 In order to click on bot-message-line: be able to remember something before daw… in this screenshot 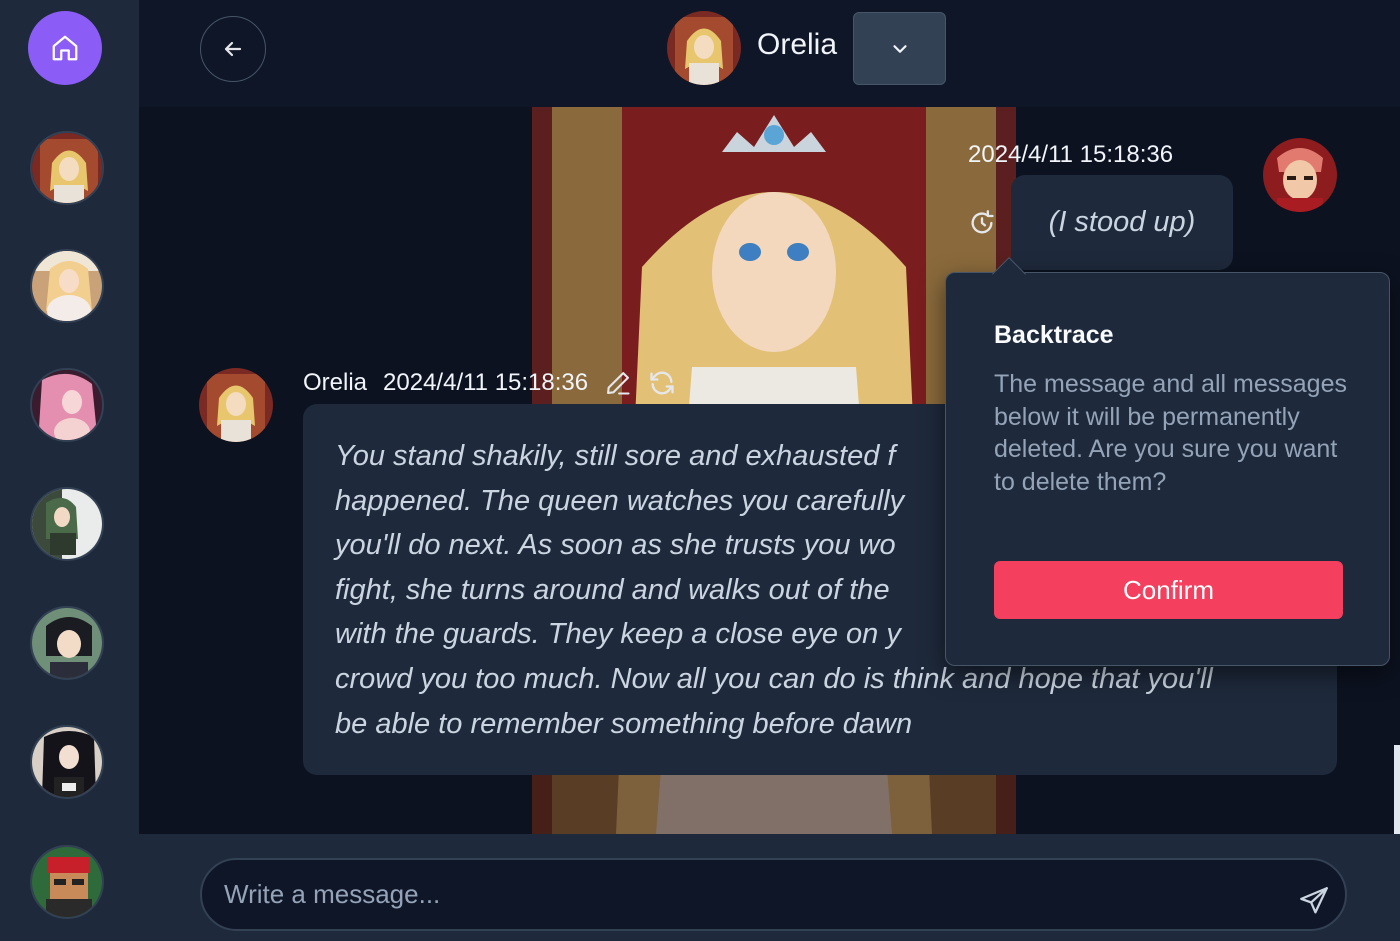, I will do `click(624, 723)`.